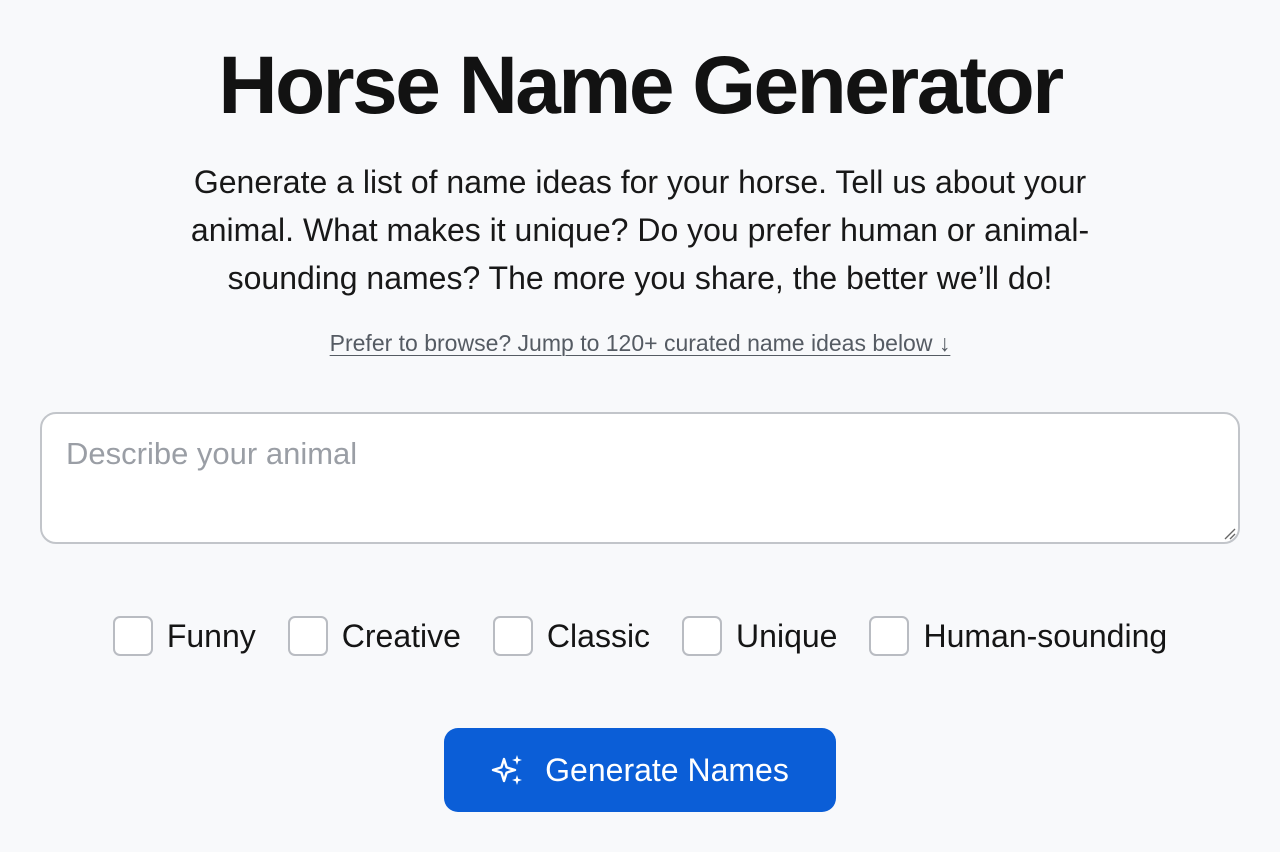 The width and height of the screenshot is (1280, 852). I want to click on option-human-sounding: Human-sounding, so click(1018, 636).